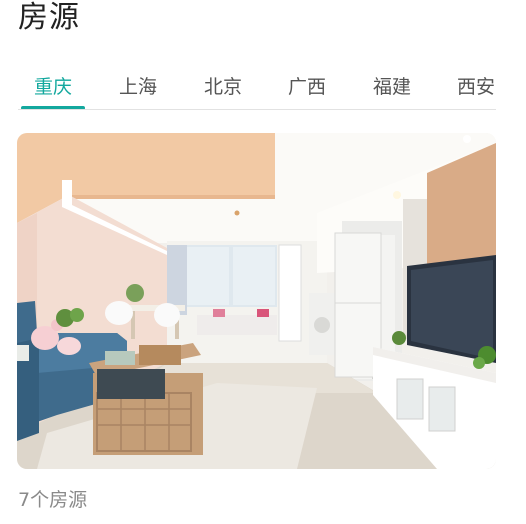 The width and height of the screenshot is (526, 524). I want to click on tab-fujian: 福建, so click(392, 88).